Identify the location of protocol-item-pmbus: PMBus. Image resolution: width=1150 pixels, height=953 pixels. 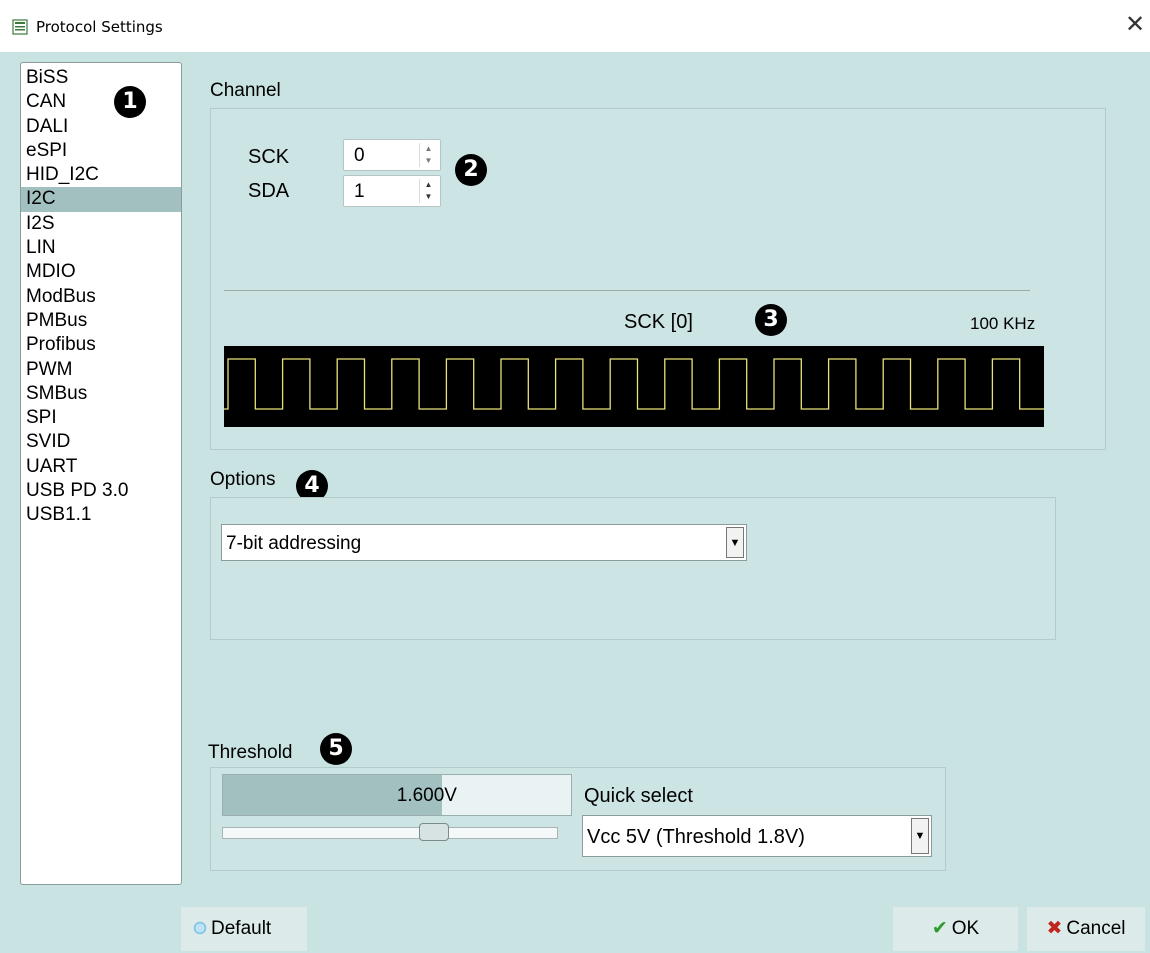
(101, 321).